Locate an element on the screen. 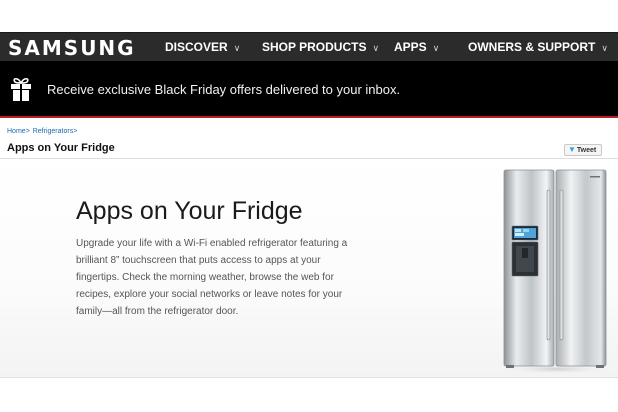  nav-item-discover: DISCOVER ∨ is located at coordinates (202, 47).